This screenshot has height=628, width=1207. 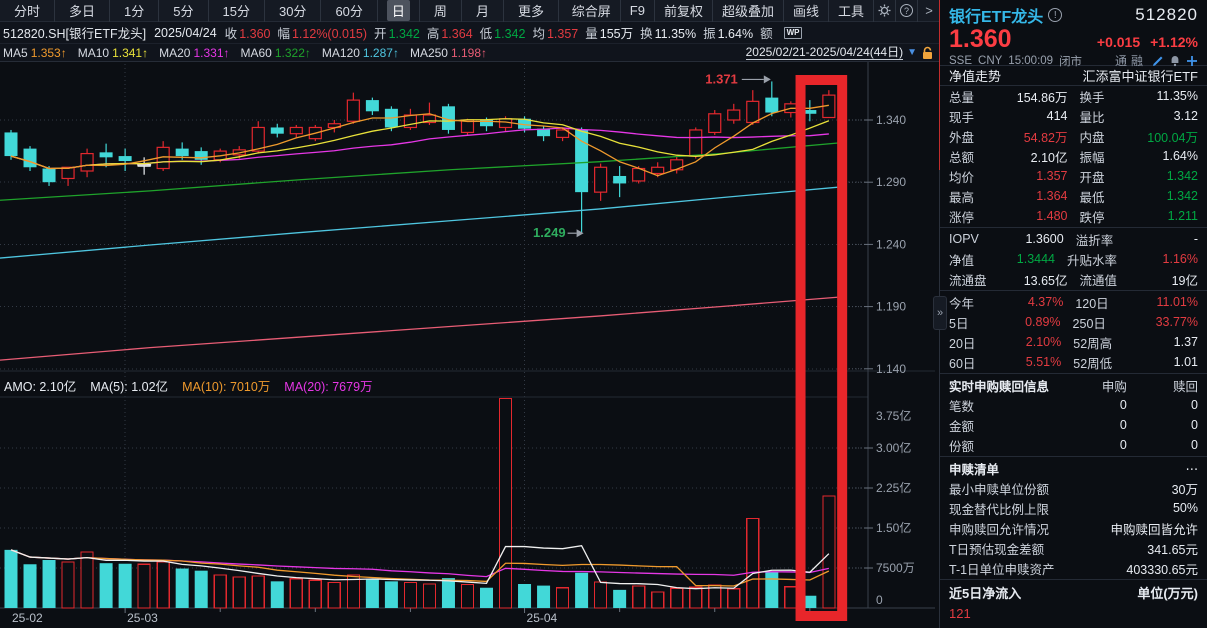 What do you see at coordinates (247, 34) in the screenshot?
I see `quote-field-收: 收 1.360` at bounding box center [247, 34].